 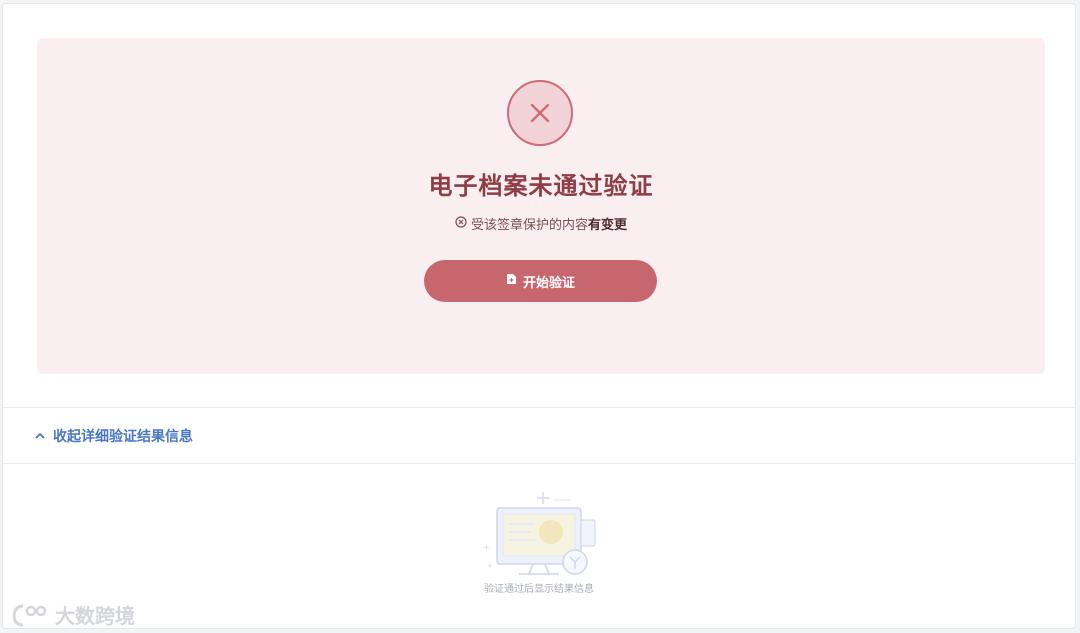 I want to click on status-title: 电子档案未通过验证, so click(x=541, y=186).